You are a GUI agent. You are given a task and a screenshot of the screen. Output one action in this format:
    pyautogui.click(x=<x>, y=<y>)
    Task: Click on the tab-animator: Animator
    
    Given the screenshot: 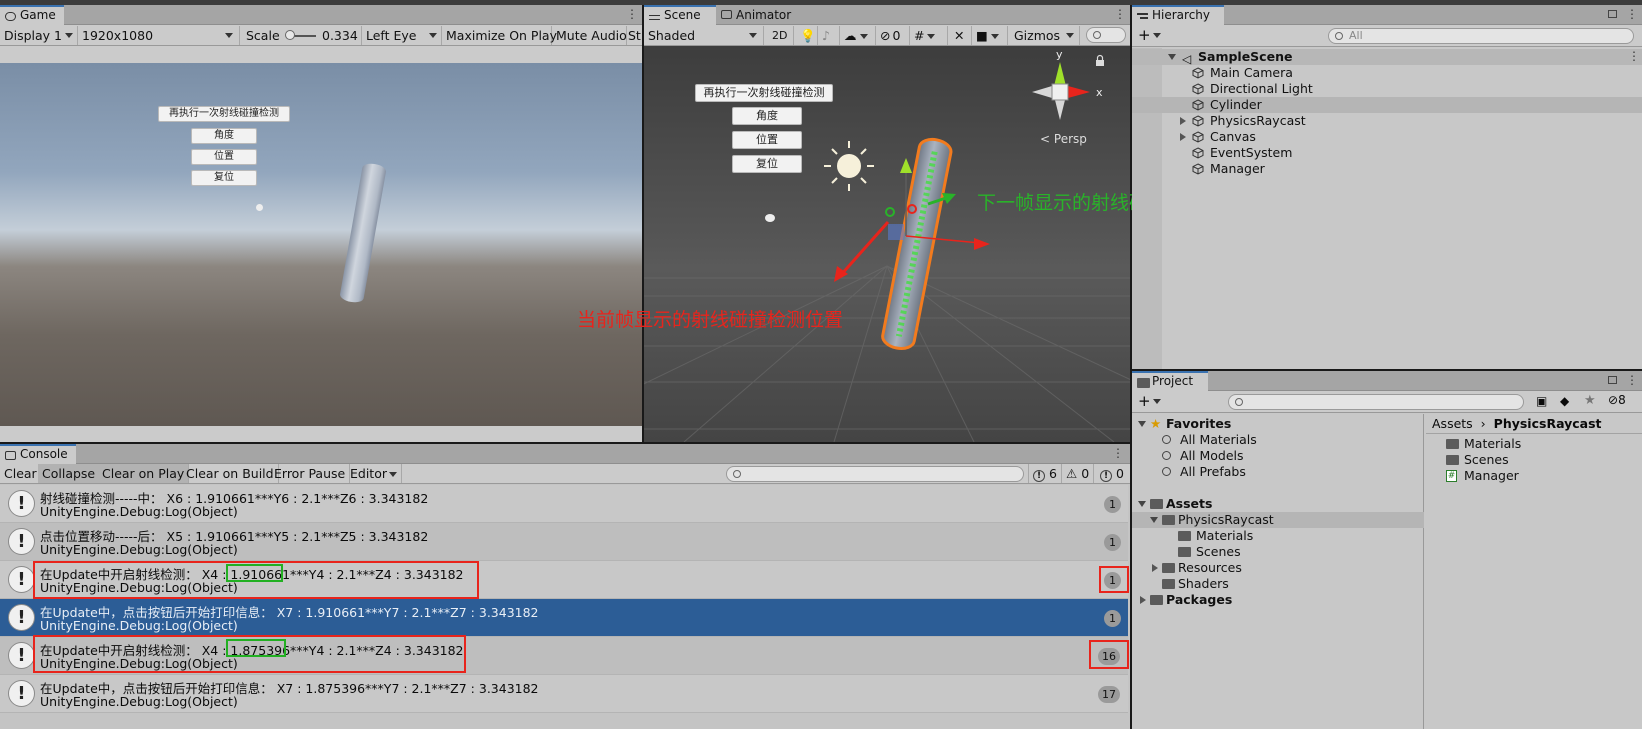 What is the action you would take?
    pyautogui.click(x=761, y=15)
    